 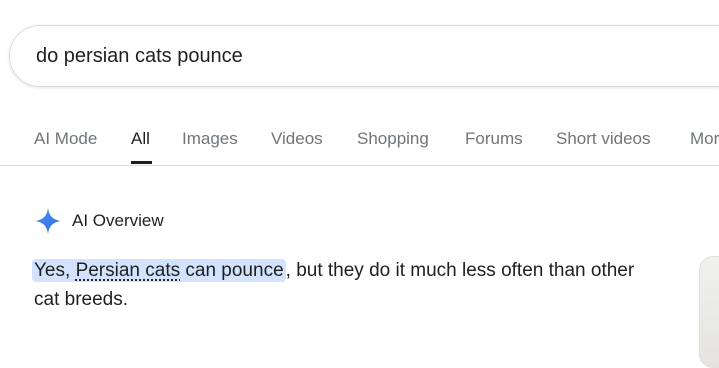 What do you see at coordinates (118, 220) in the screenshot?
I see `ai-overview-title: AI Overview` at bounding box center [118, 220].